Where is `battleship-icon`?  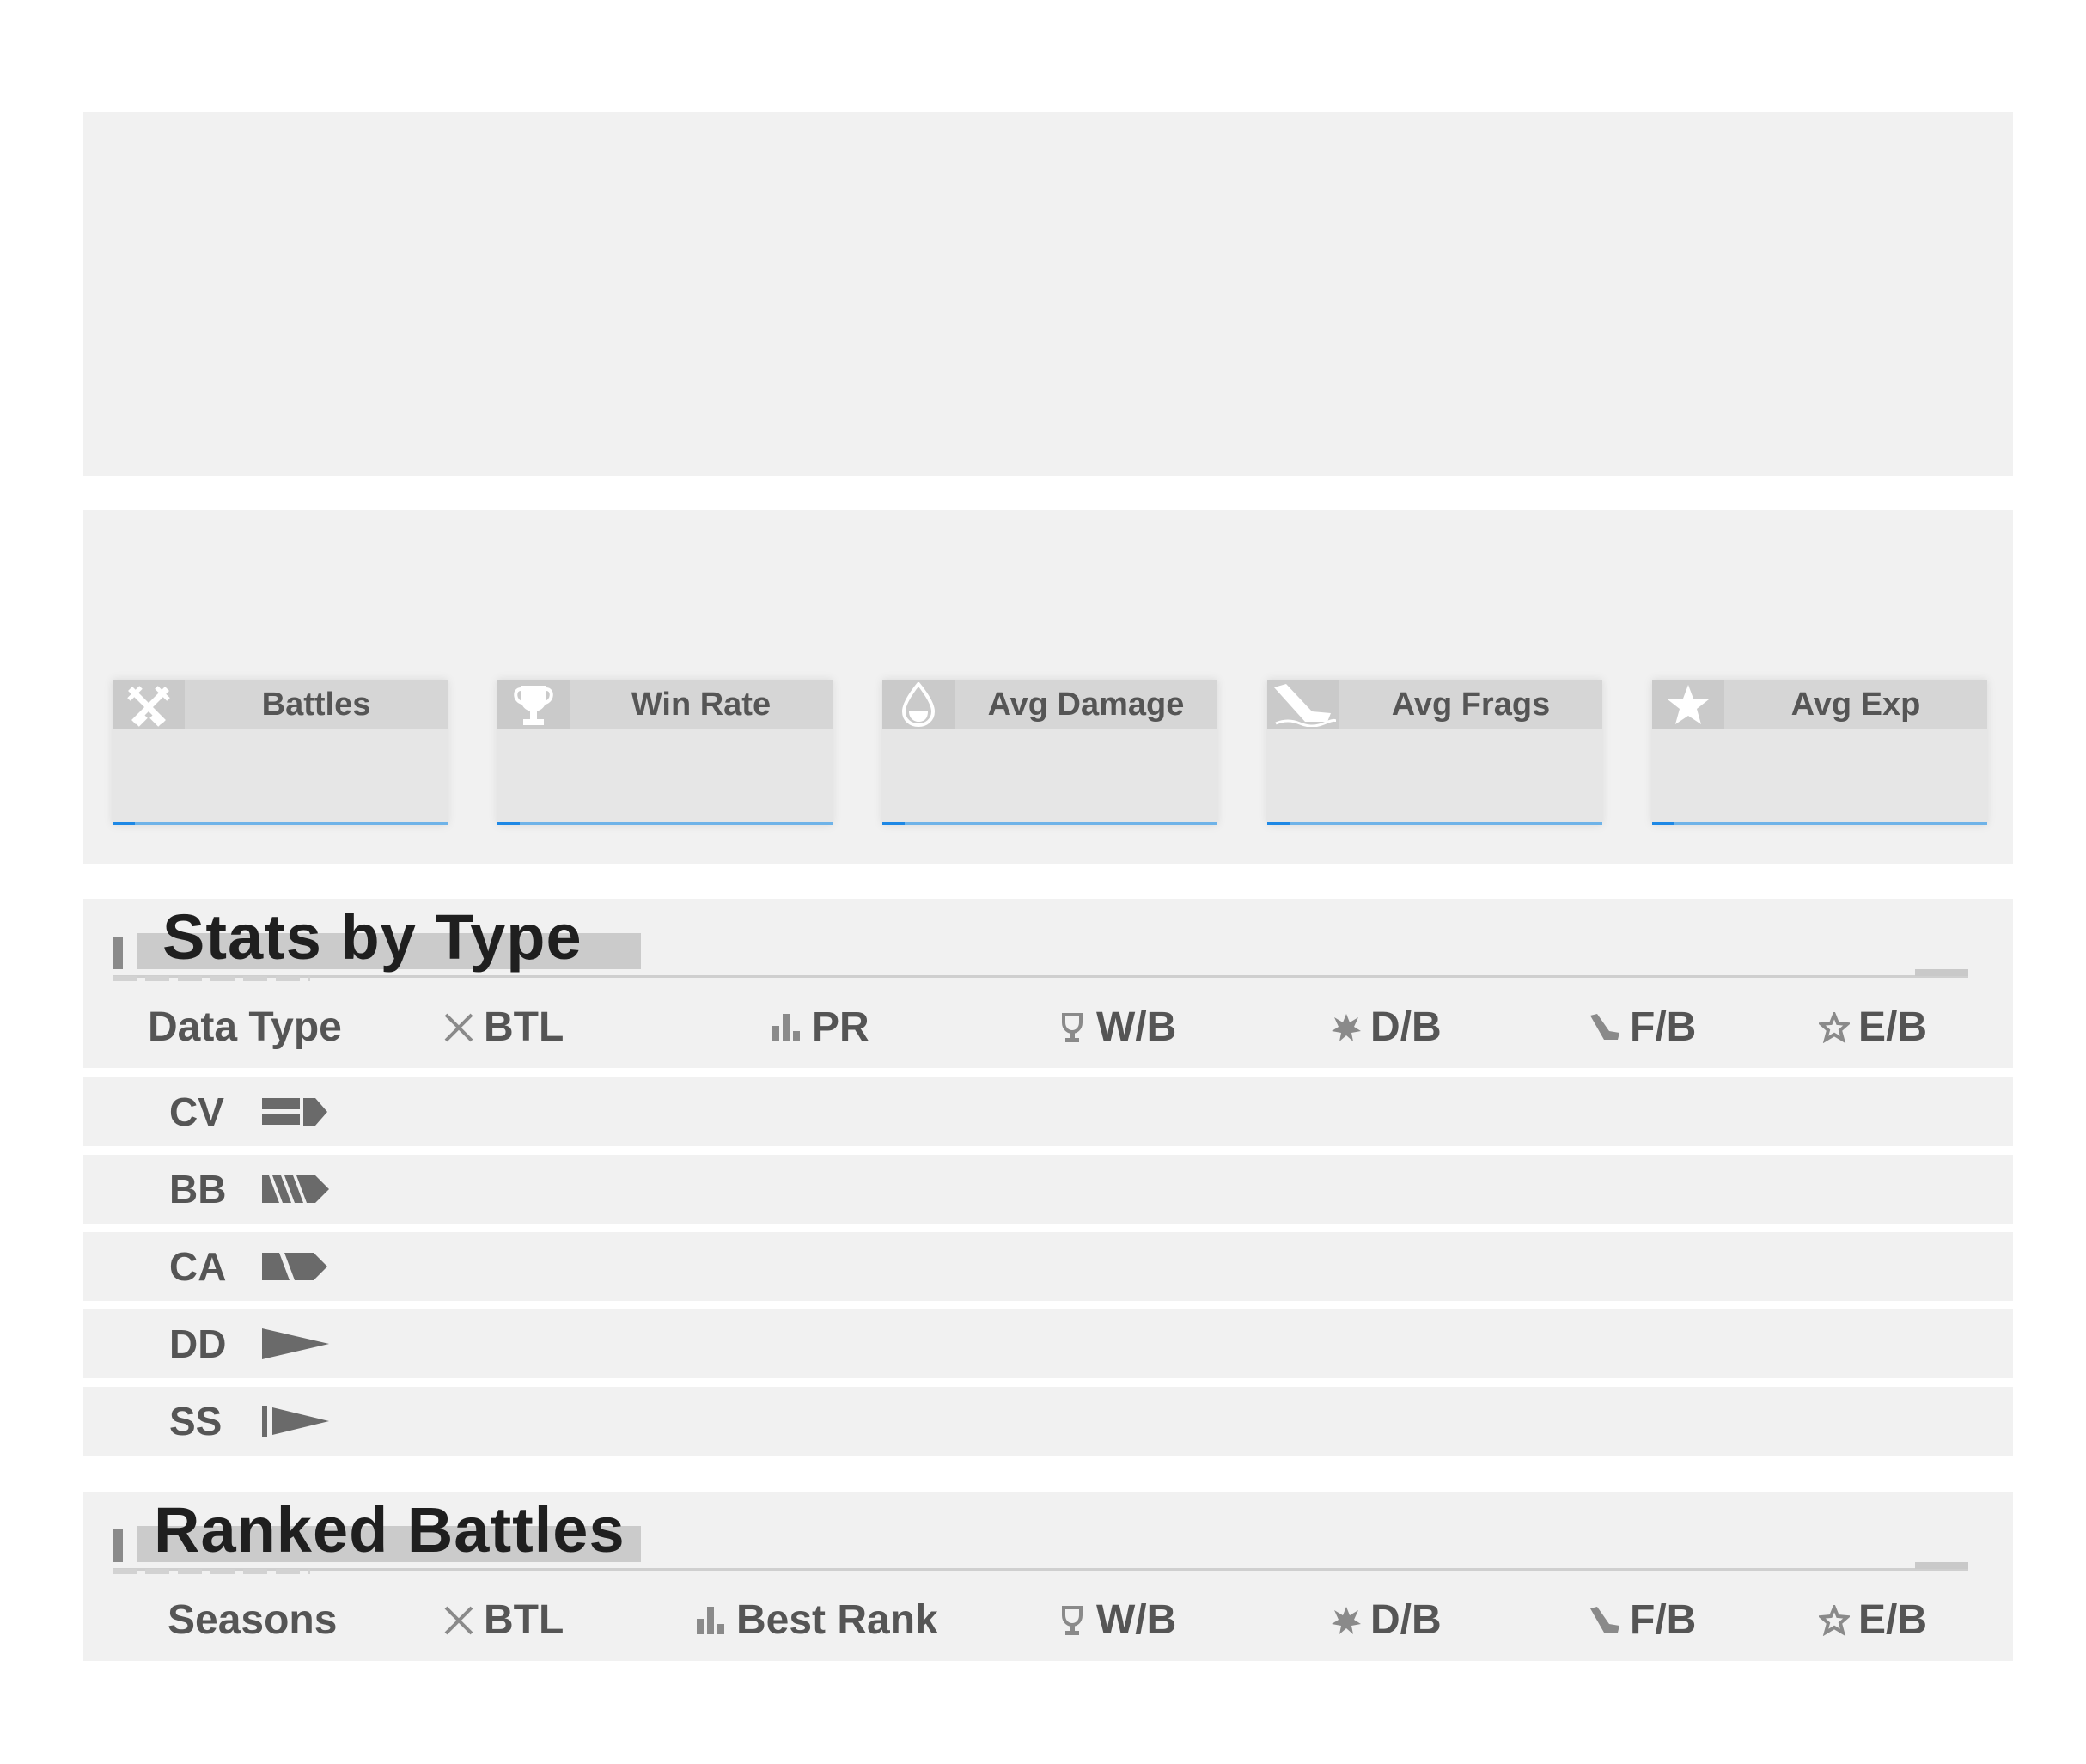 battleship-icon is located at coordinates (295, 1192).